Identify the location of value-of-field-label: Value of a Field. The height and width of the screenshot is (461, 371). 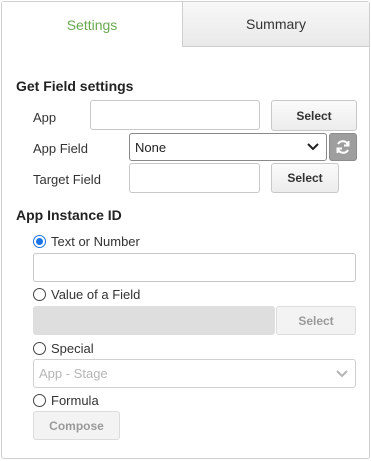
(96, 294).